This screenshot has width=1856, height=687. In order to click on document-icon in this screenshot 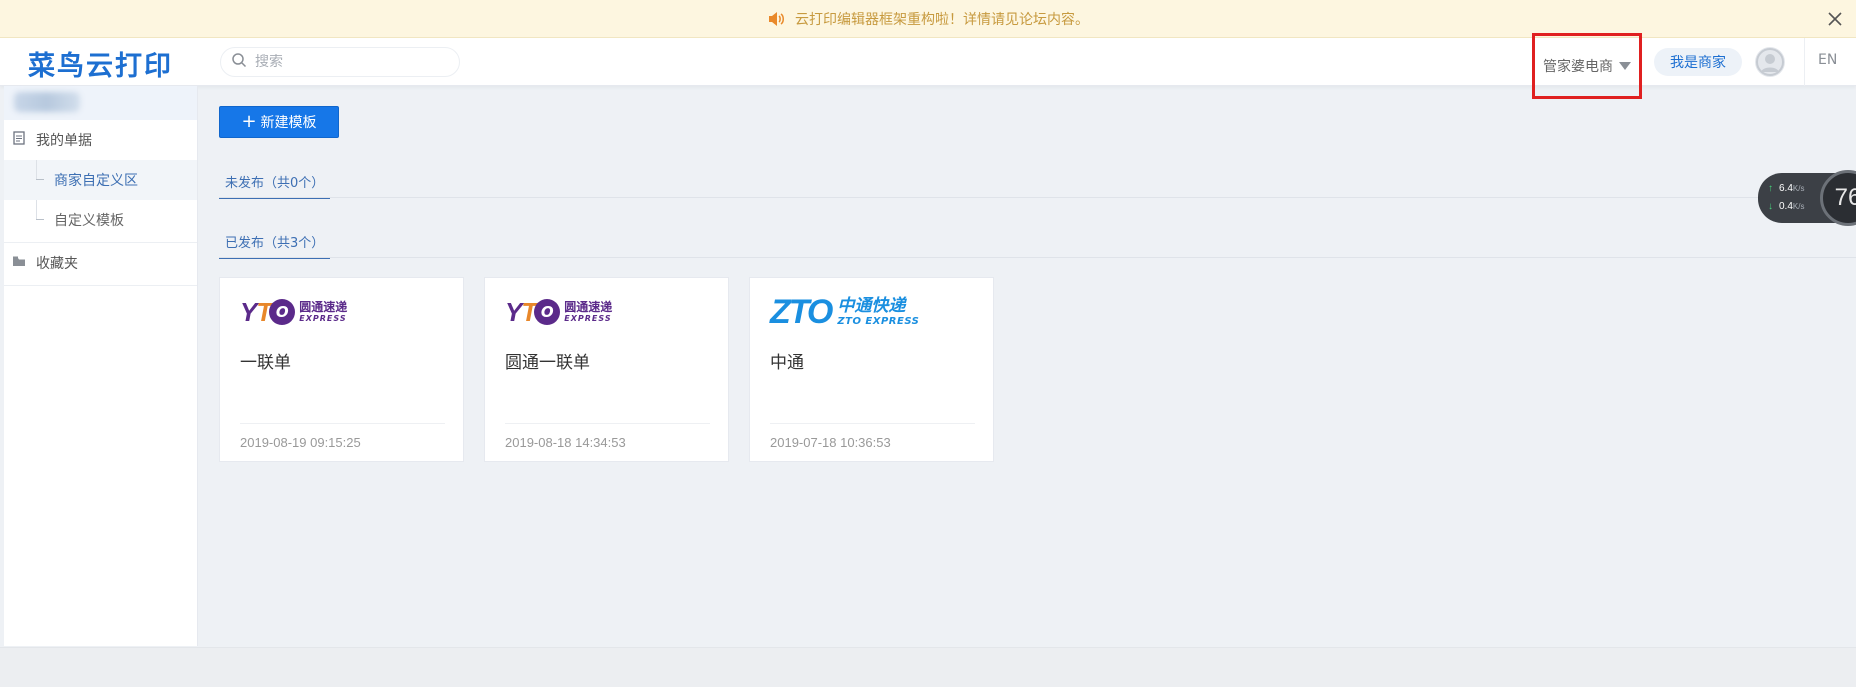, I will do `click(24, 140)`.